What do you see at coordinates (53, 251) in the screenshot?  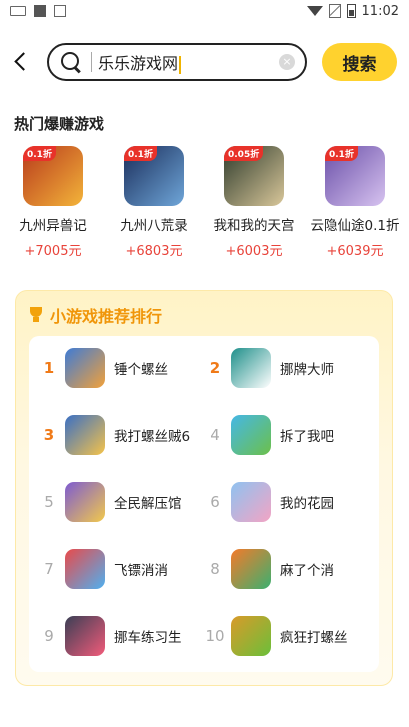 I see `game-reward: +7005元` at bounding box center [53, 251].